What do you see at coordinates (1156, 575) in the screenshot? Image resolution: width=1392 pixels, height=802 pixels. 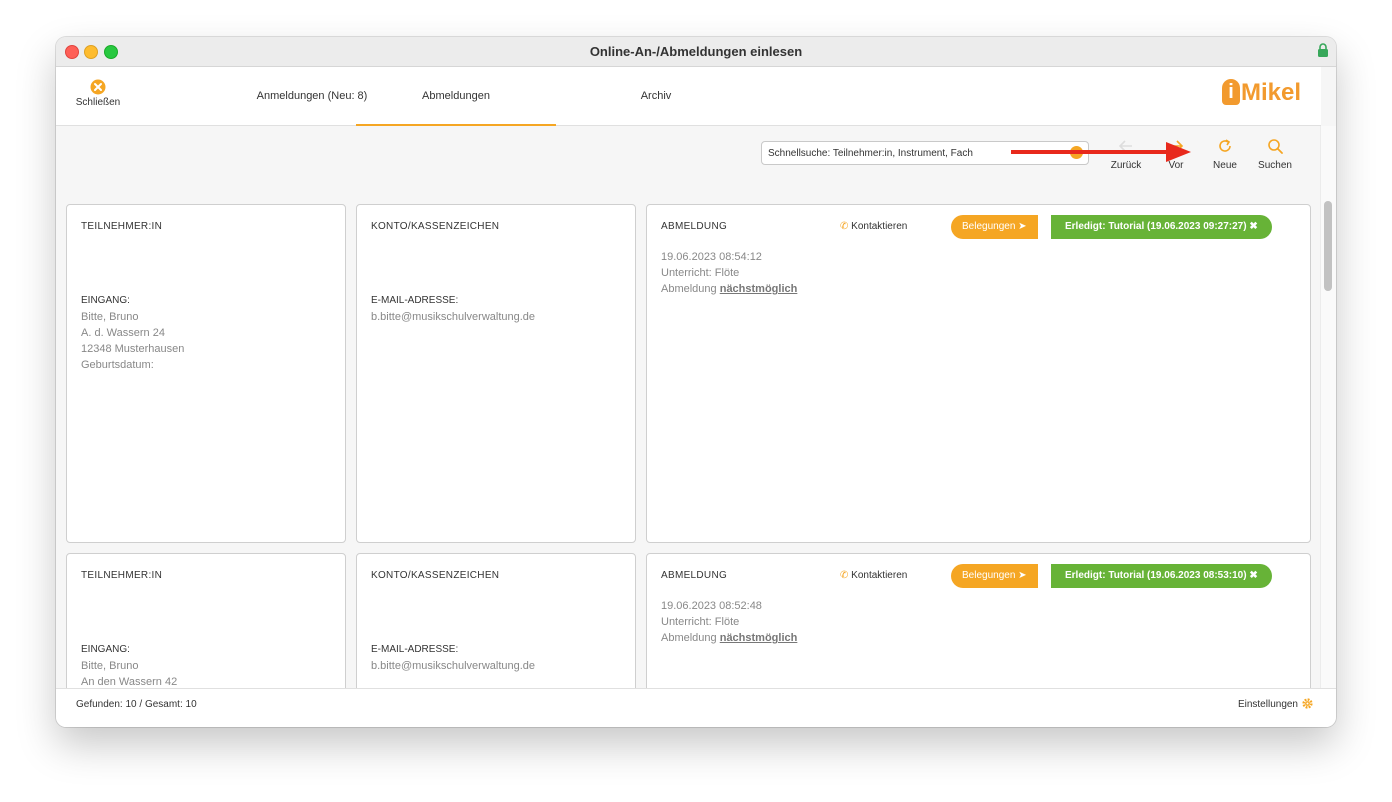 I see `done-label: Erledigt: Tutorial (19.06.2023 08:53:10)` at bounding box center [1156, 575].